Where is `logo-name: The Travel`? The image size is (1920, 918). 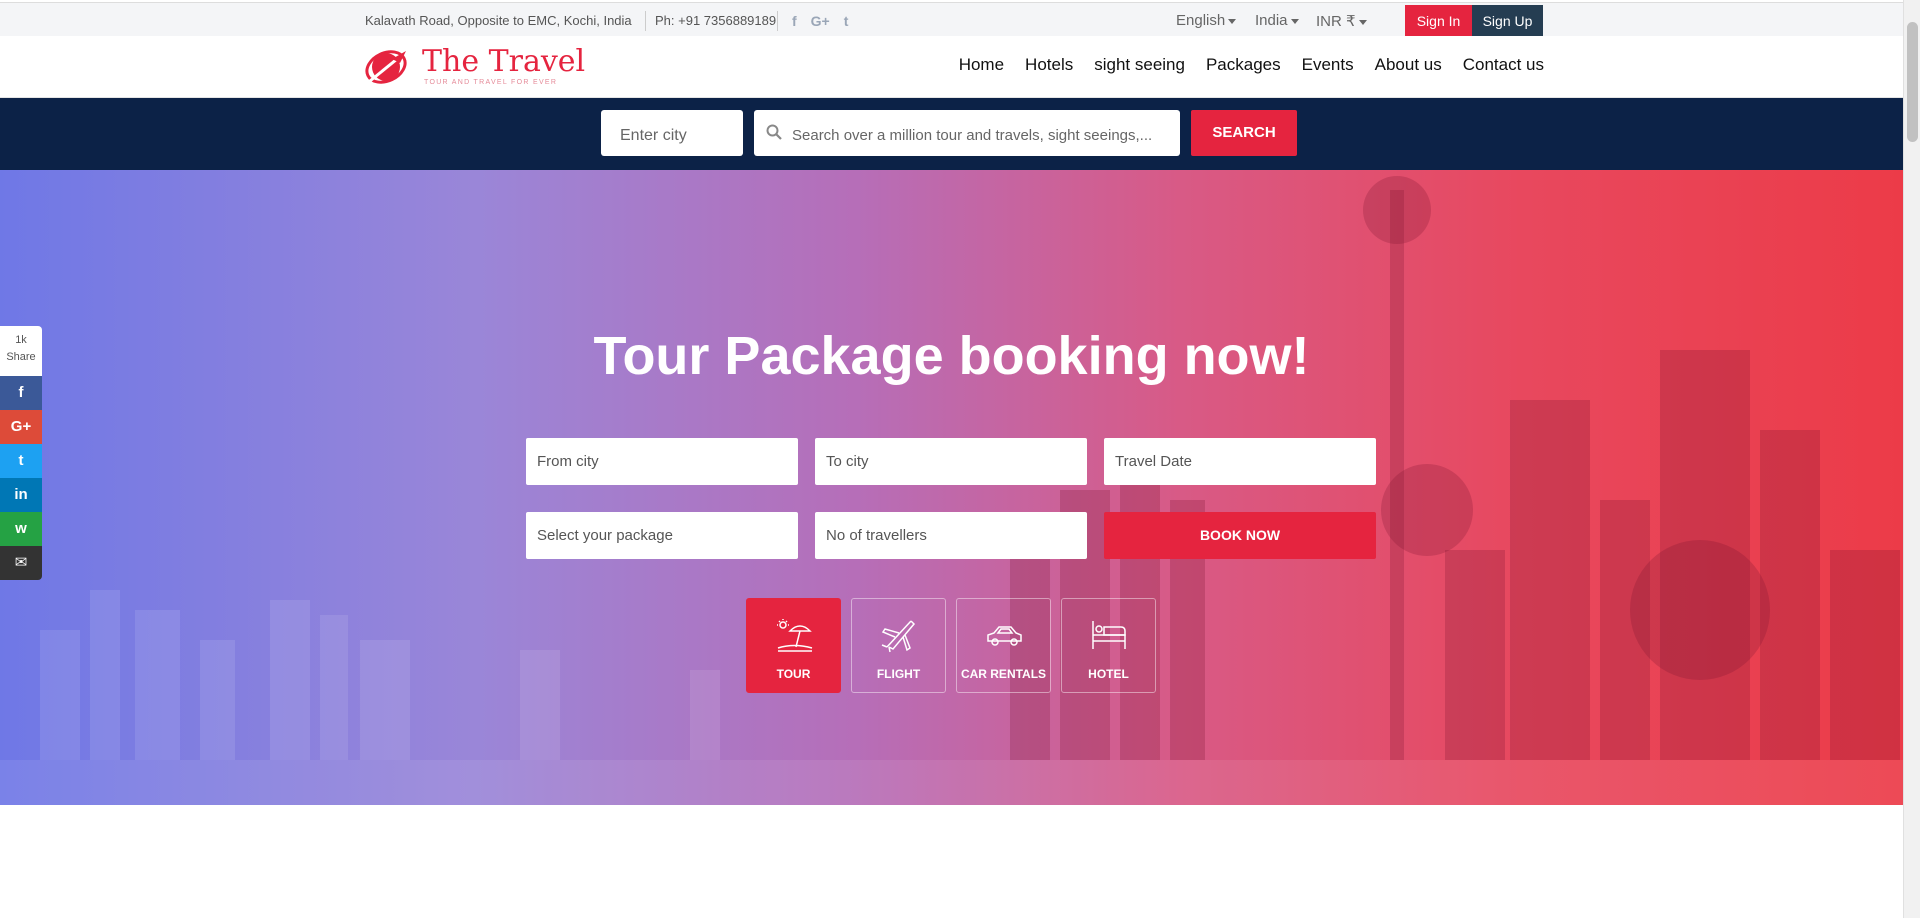 logo-name: The Travel is located at coordinates (504, 61).